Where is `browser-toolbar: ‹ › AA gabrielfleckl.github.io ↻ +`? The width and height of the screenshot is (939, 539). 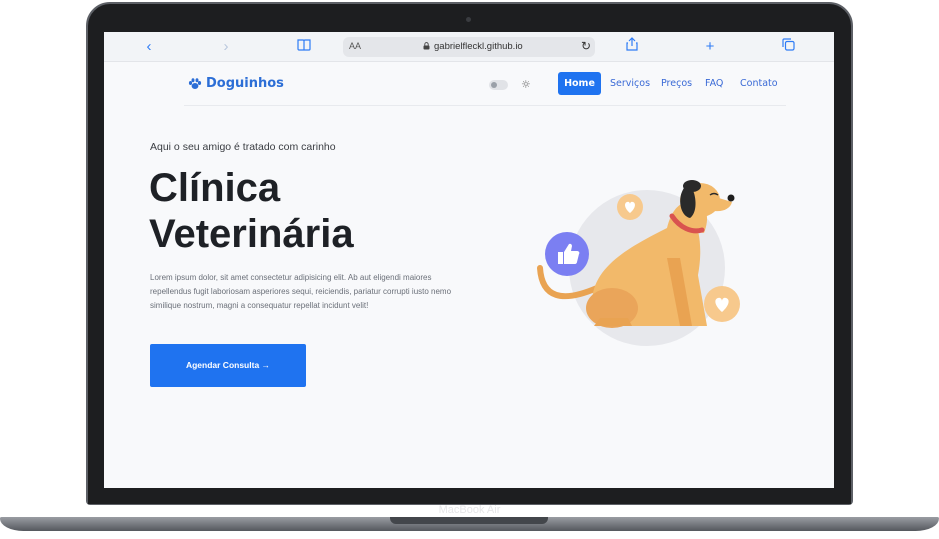
browser-toolbar: ‹ › AA gabrielfleckl.github.io ↻ + is located at coordinates (469, 47).